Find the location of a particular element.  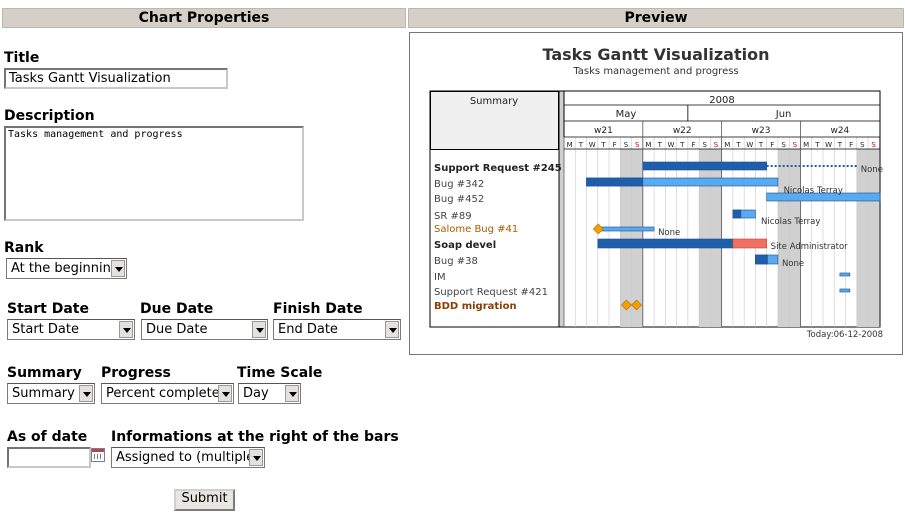

task-name: Soap devel is located at coordinates (465, 245).